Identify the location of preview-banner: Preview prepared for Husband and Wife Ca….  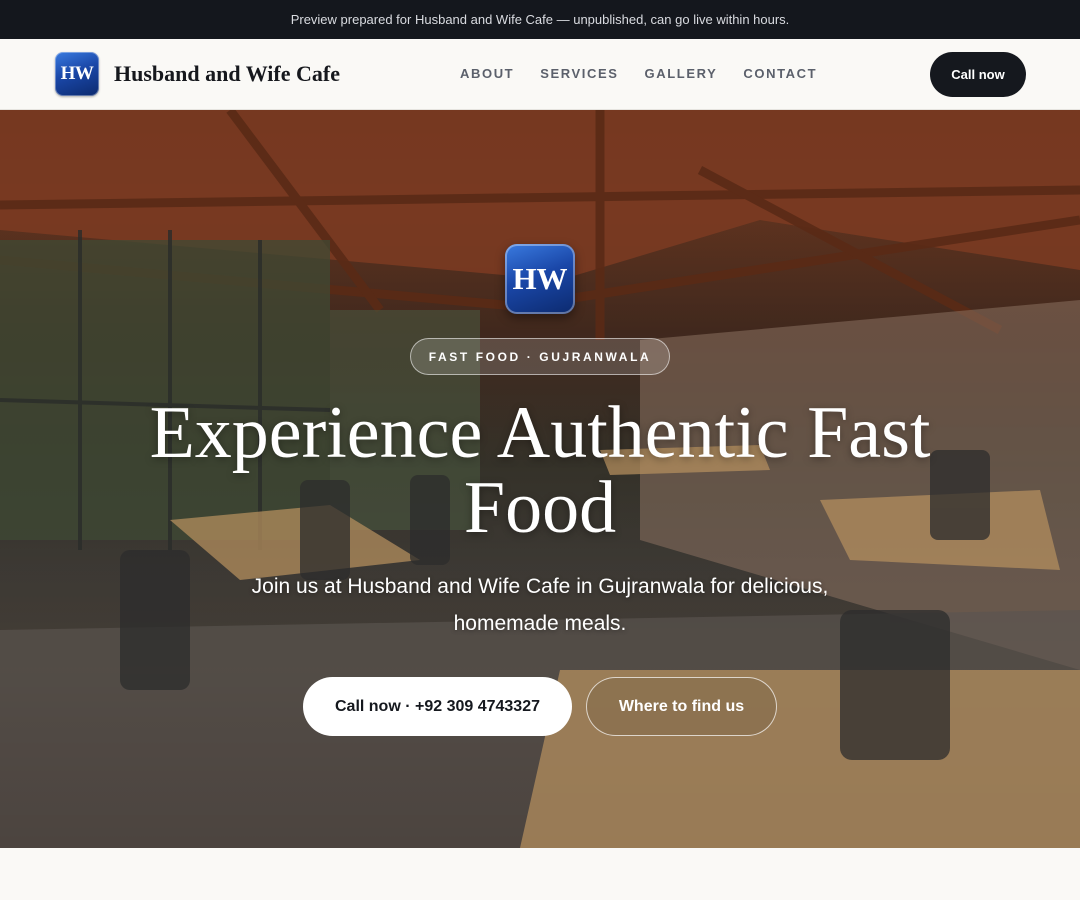
(540, 19).